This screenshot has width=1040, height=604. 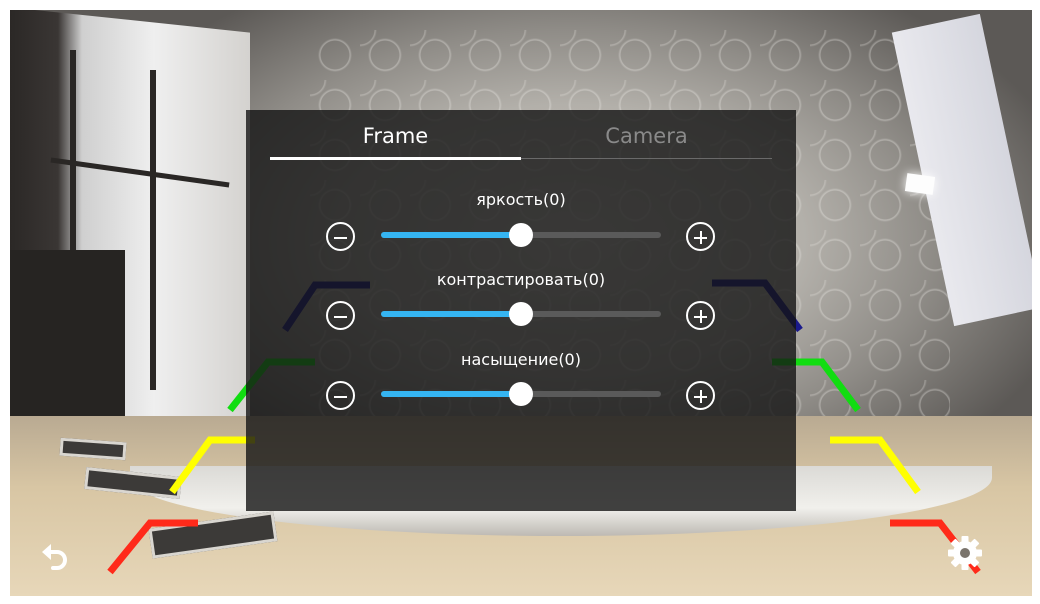 I want to click on brightness-minus-button, so click(x=340, y=236).